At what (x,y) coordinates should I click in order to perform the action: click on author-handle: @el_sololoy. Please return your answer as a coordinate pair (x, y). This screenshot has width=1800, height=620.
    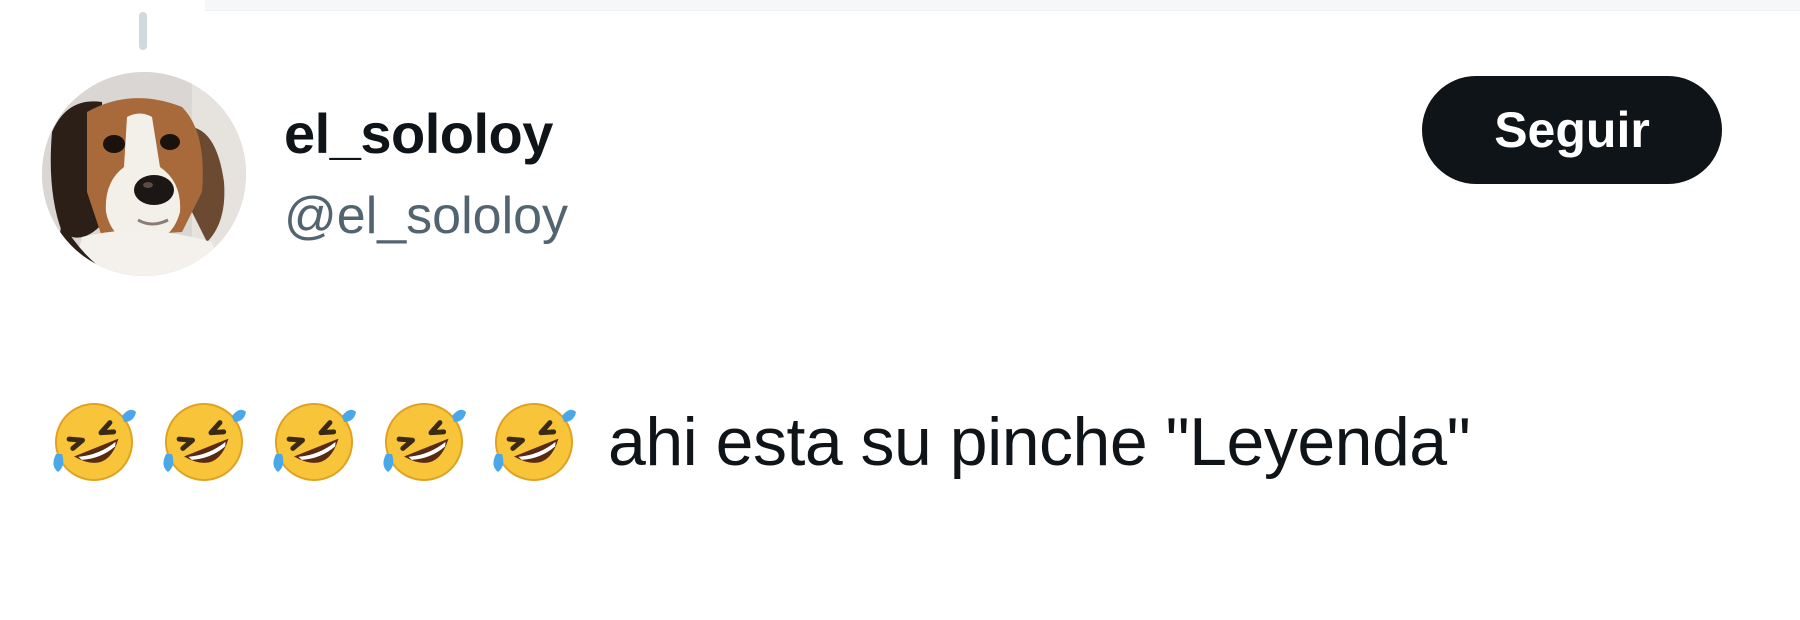
    Looking at the image, I should click on (426, 216).